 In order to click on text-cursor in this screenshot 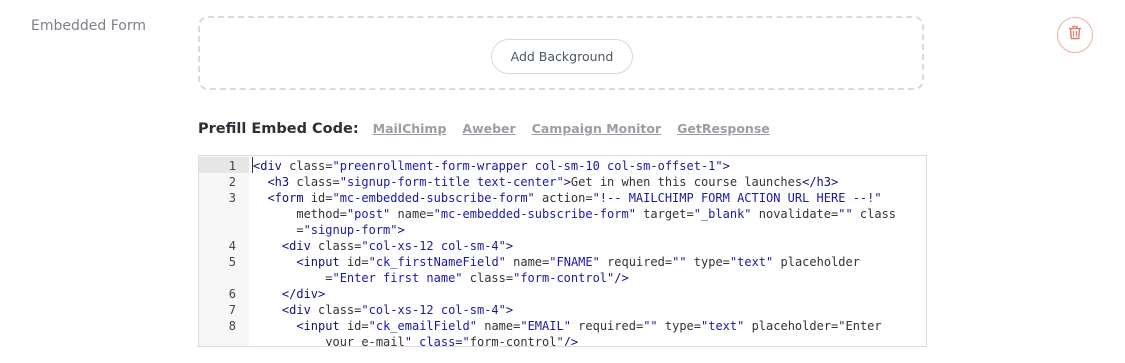, I will do `click(252, 165)`.